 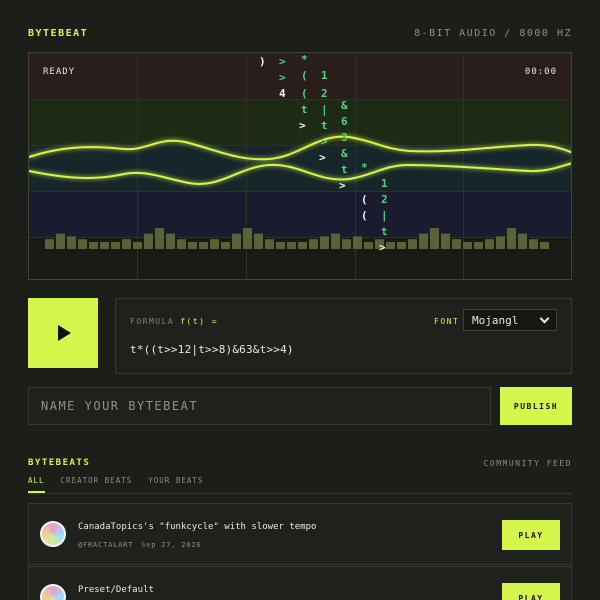 What do you see at coordinates (97, 484) in the screenshot?
I see `tab-creator-beats: CREATOR BEATS` at bounding box center [97, 484].